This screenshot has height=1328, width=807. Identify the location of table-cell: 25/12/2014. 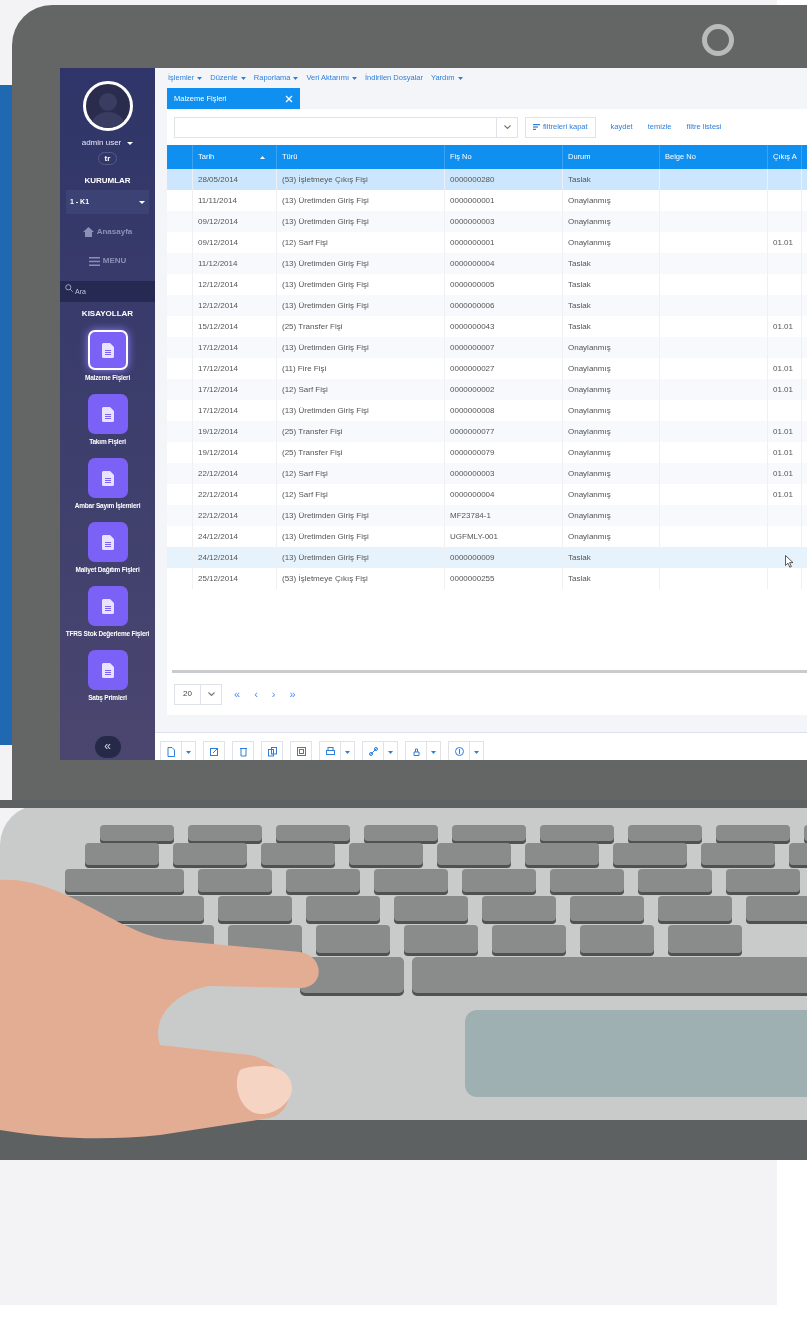
(218, 578).